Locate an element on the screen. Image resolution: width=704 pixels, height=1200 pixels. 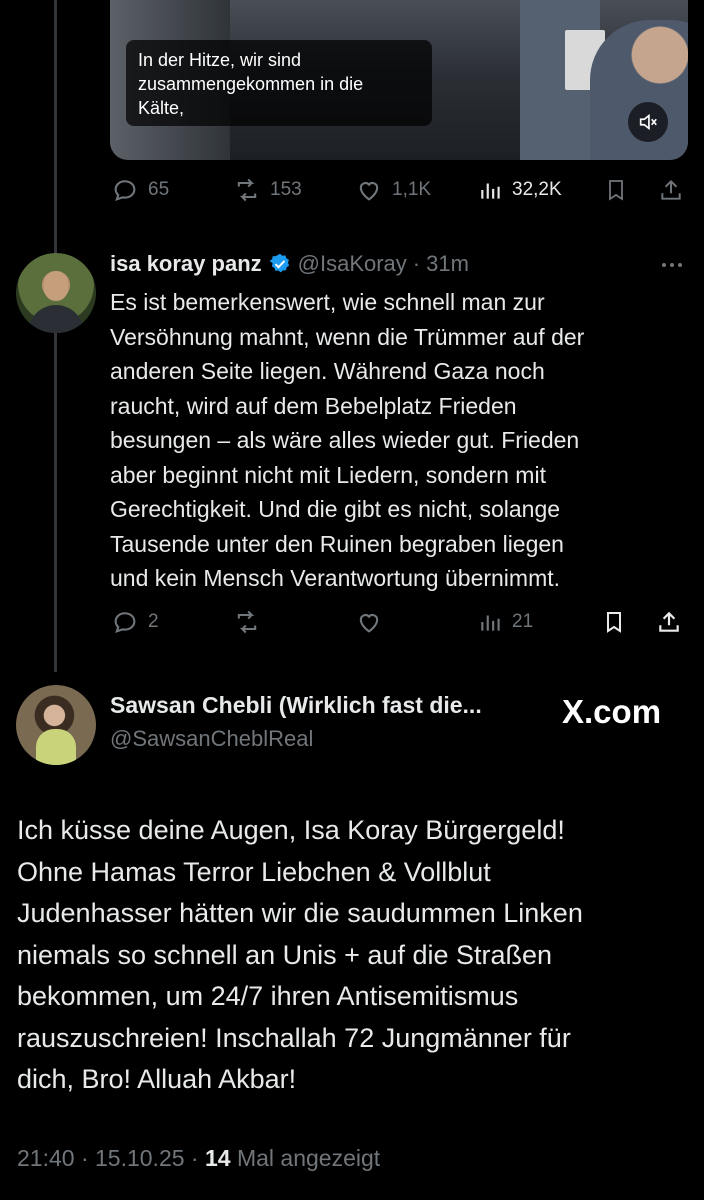
views-button: 32,2K is located at coordinates (520, 190).